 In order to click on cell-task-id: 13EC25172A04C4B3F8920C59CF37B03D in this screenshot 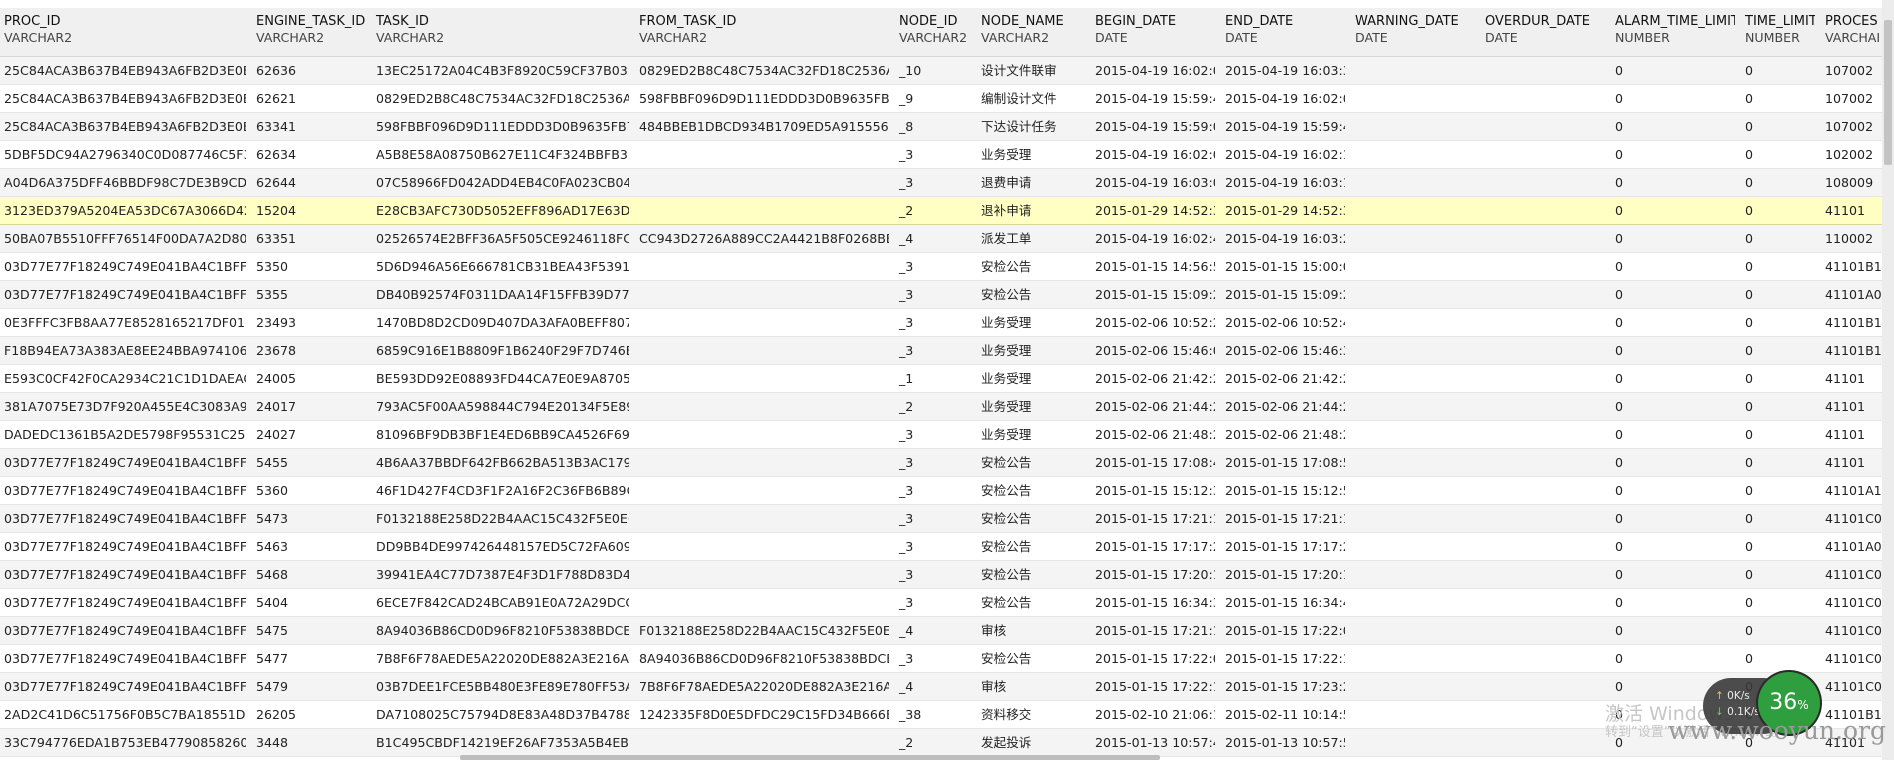, I will do `click(497, 70)`.